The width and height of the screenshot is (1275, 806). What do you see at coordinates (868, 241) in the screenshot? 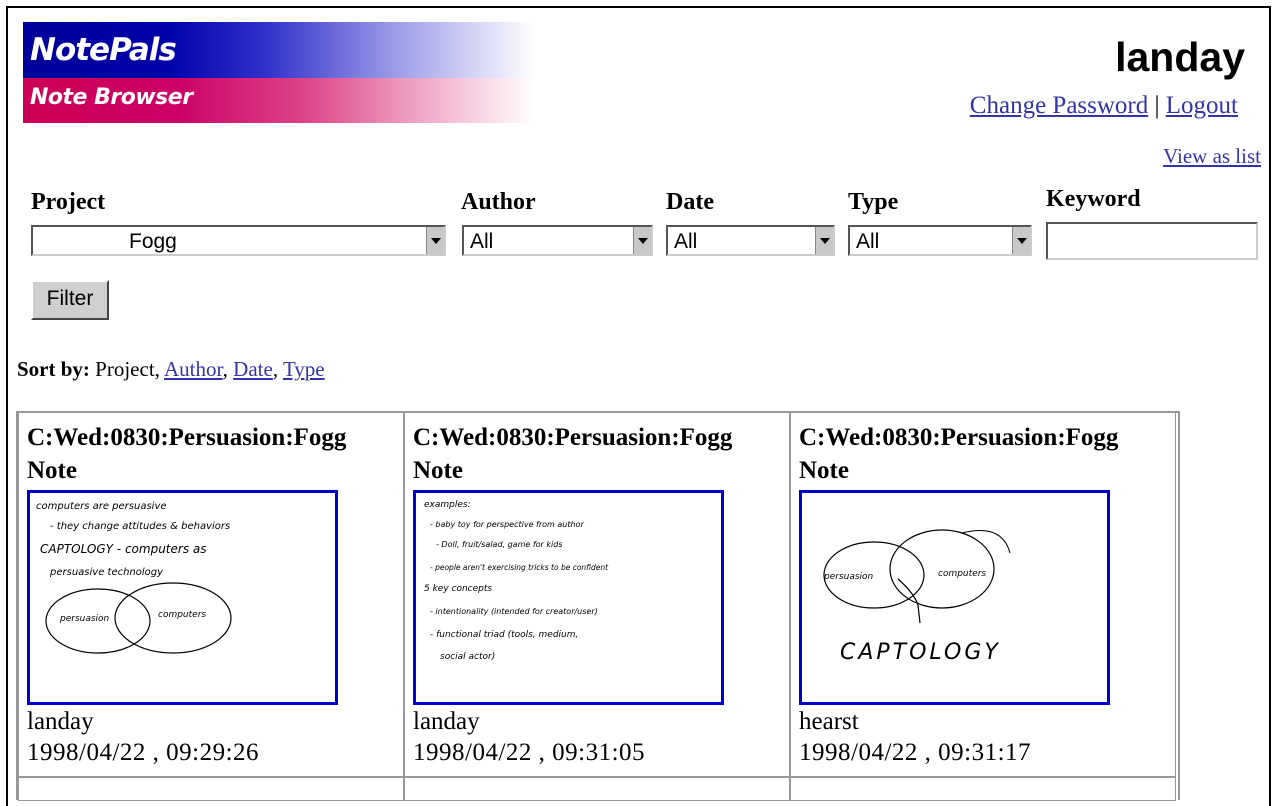
I see `type-select-value: All` at bounding box center [868, 241].